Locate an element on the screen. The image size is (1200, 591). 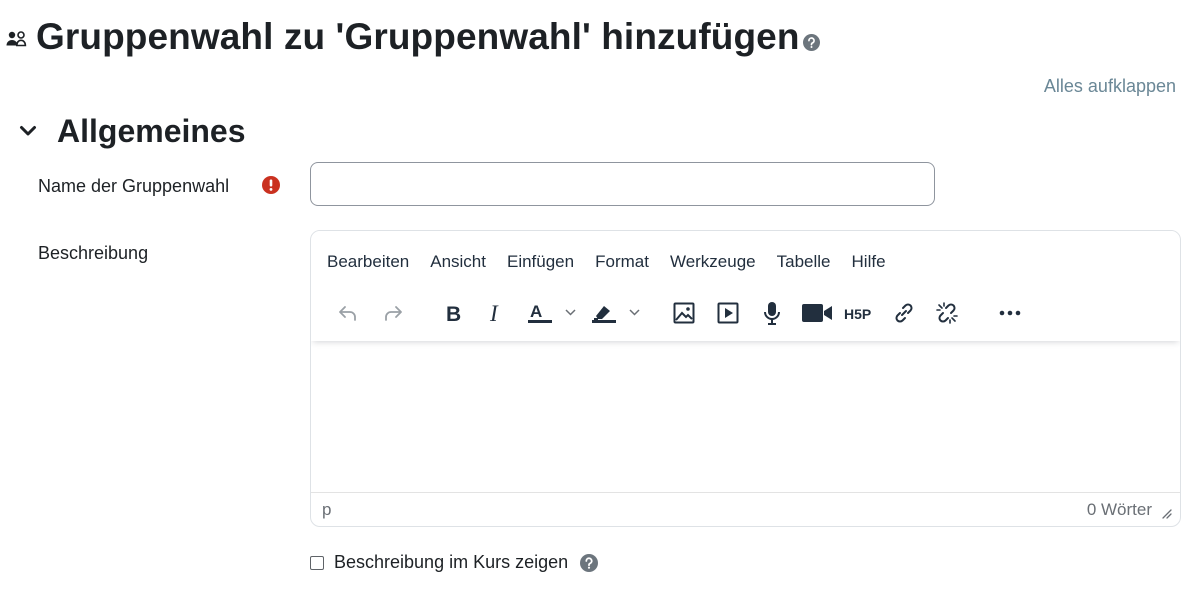
word-count: 0 Wörter is located at coordinates (1119, 510).